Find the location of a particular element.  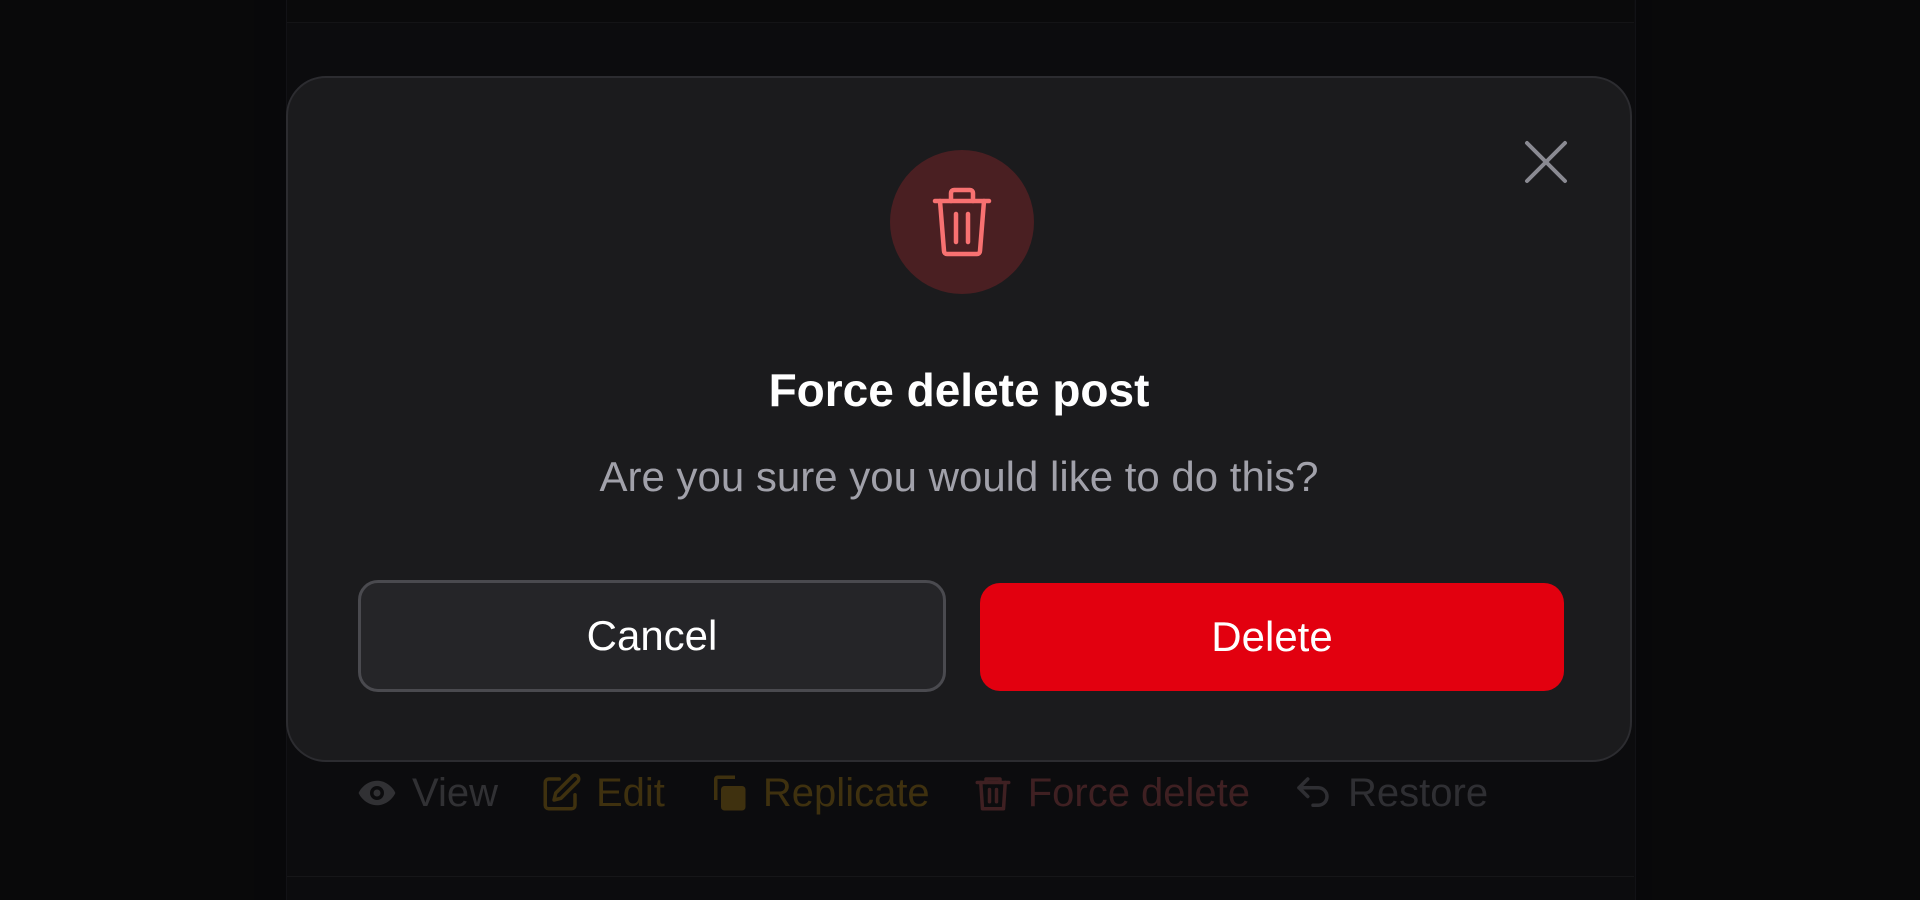

trash-icon is located at coordinates (962, 222).